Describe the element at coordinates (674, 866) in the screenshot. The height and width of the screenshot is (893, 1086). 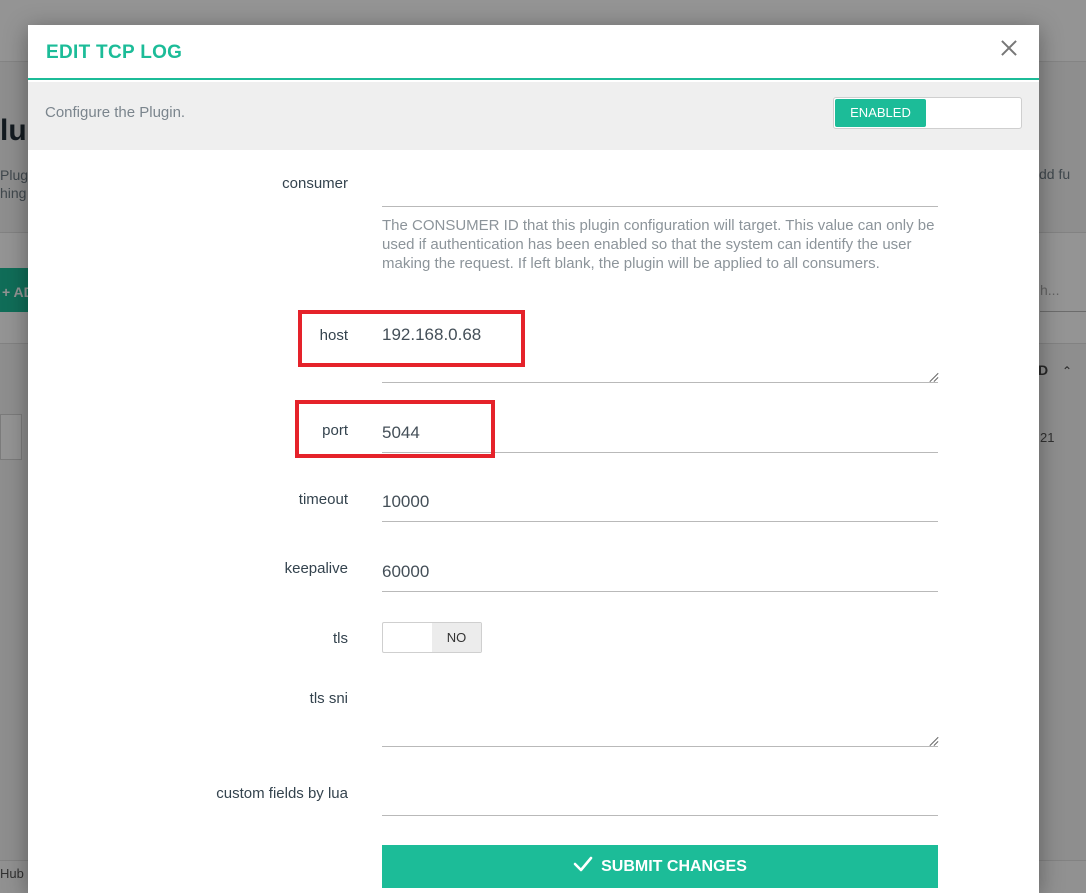
I see `submit-changes-label: SUBMIT CHANGES` at that location.